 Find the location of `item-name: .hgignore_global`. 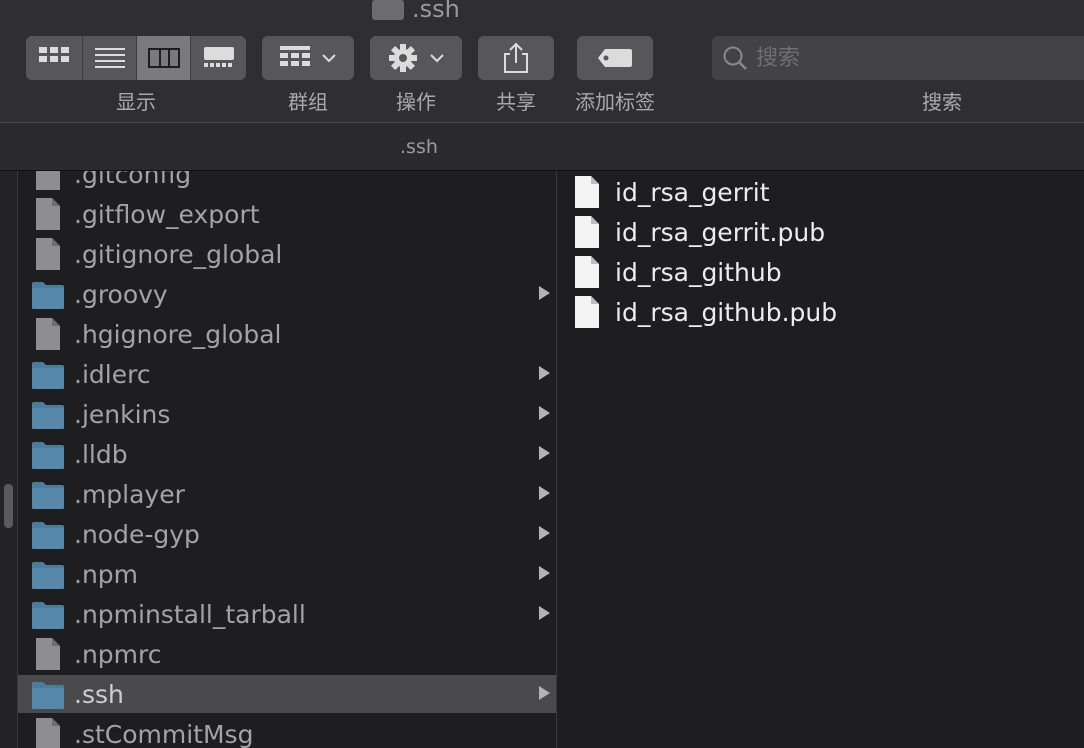

item-name: .hgignore_global is located at coordinates (178, 334).